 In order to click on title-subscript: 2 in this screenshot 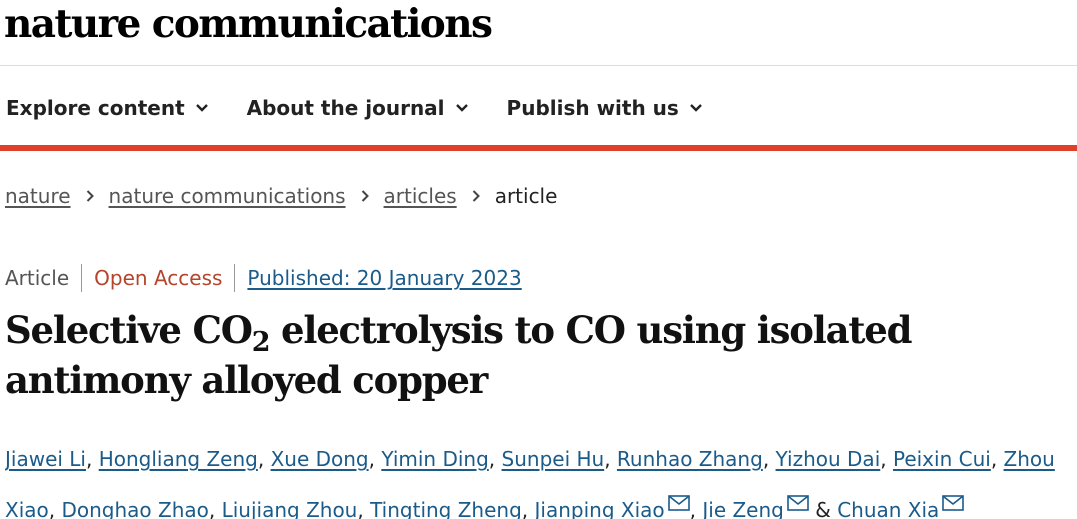, I will do `click(261, 342)`.